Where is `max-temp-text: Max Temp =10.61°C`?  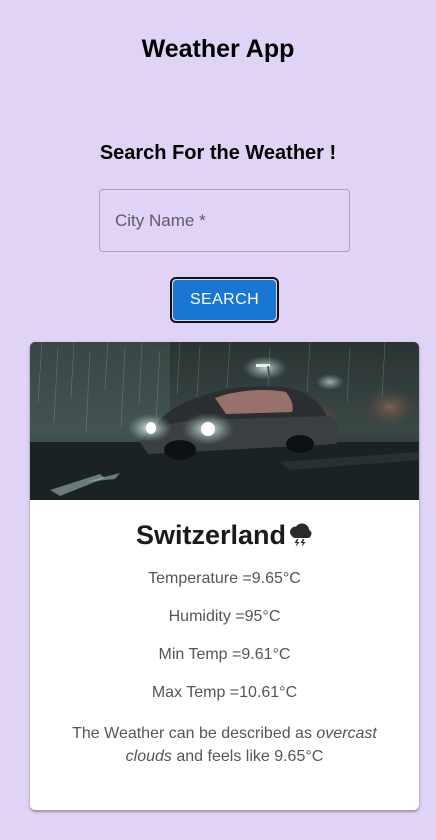
max-temp-text: Max Temp =10.61°C is located at coordinates (224, 692).